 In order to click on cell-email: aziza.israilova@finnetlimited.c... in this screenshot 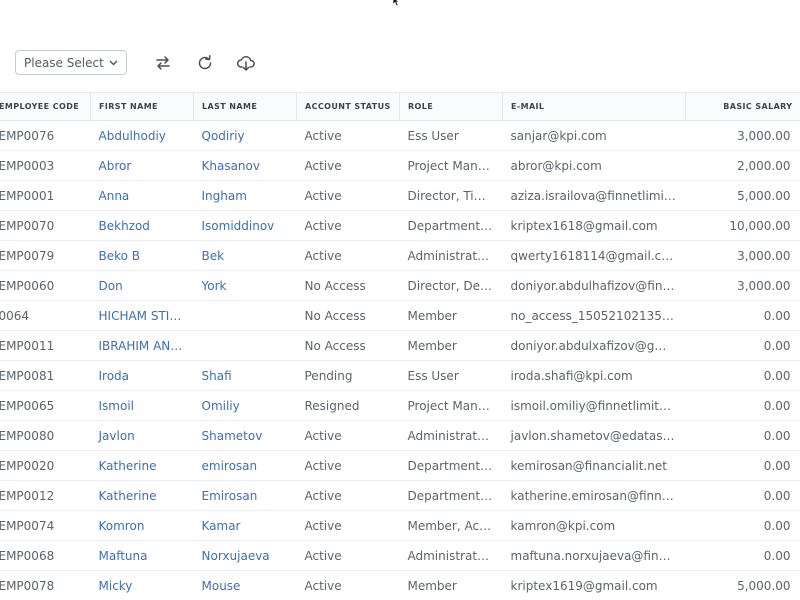, I will do `click(594, 195)`.